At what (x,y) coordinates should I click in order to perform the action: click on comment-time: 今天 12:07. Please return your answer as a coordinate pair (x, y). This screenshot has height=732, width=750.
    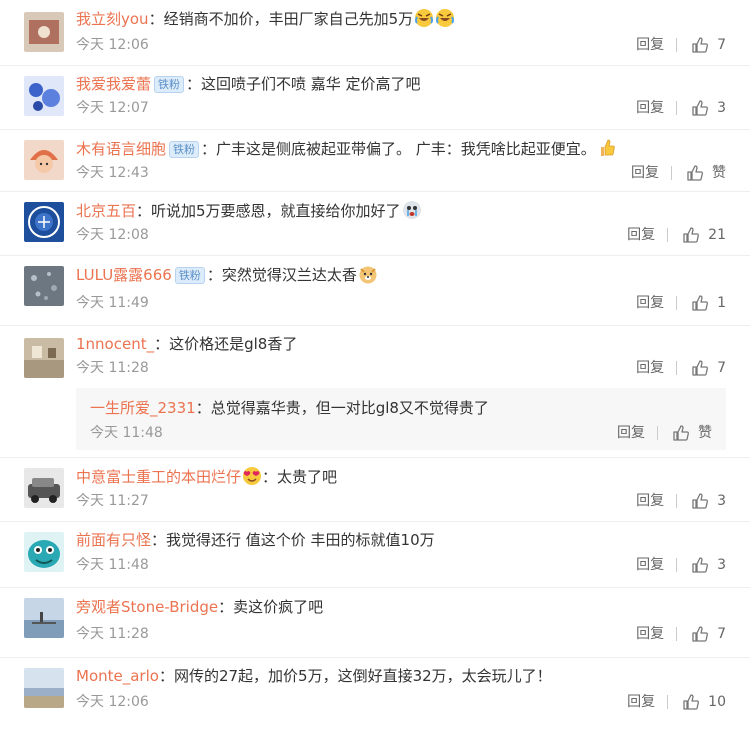
    Looking at the image, I should click on (112, 108).